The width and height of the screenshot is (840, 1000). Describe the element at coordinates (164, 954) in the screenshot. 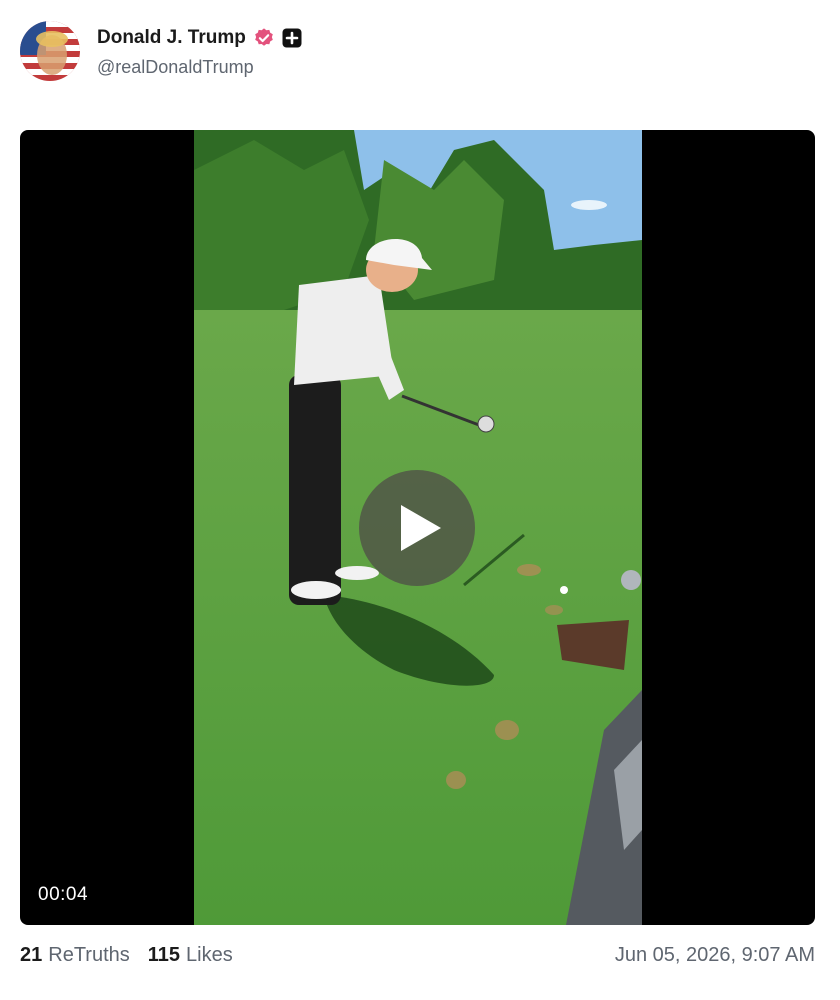

I see `likes-count: 115` at that location.